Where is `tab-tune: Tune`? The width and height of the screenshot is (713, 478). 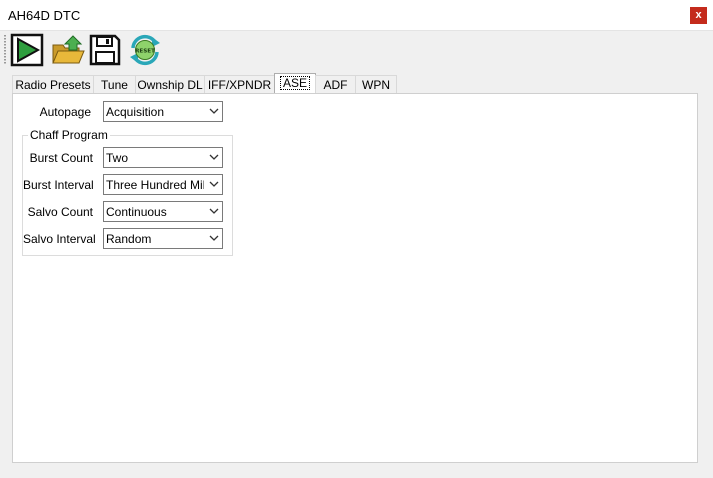 tab-tune: Tune is located at coordinates (114, 84).